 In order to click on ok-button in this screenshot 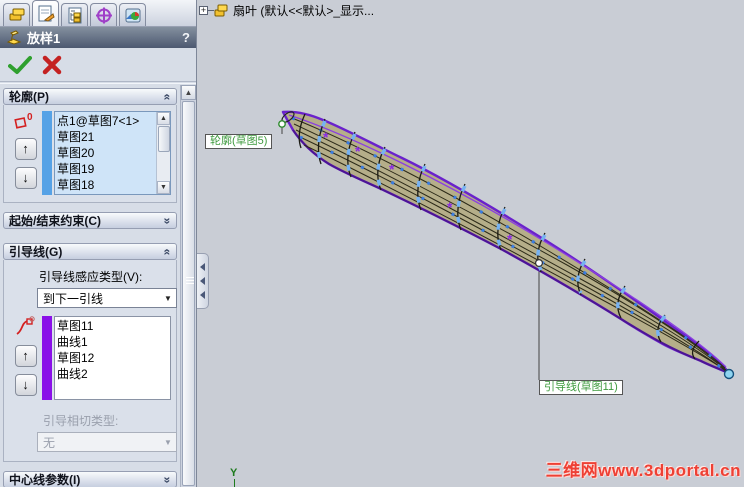, I will do `click(20, 65)`.